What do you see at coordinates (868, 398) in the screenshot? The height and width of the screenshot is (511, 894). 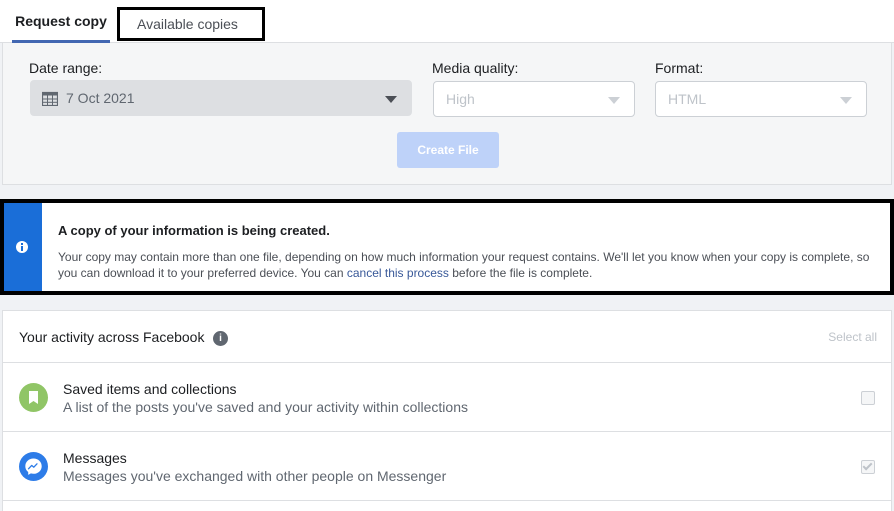 I see `saved-items-checkbox` at bounding box center [868, 398].